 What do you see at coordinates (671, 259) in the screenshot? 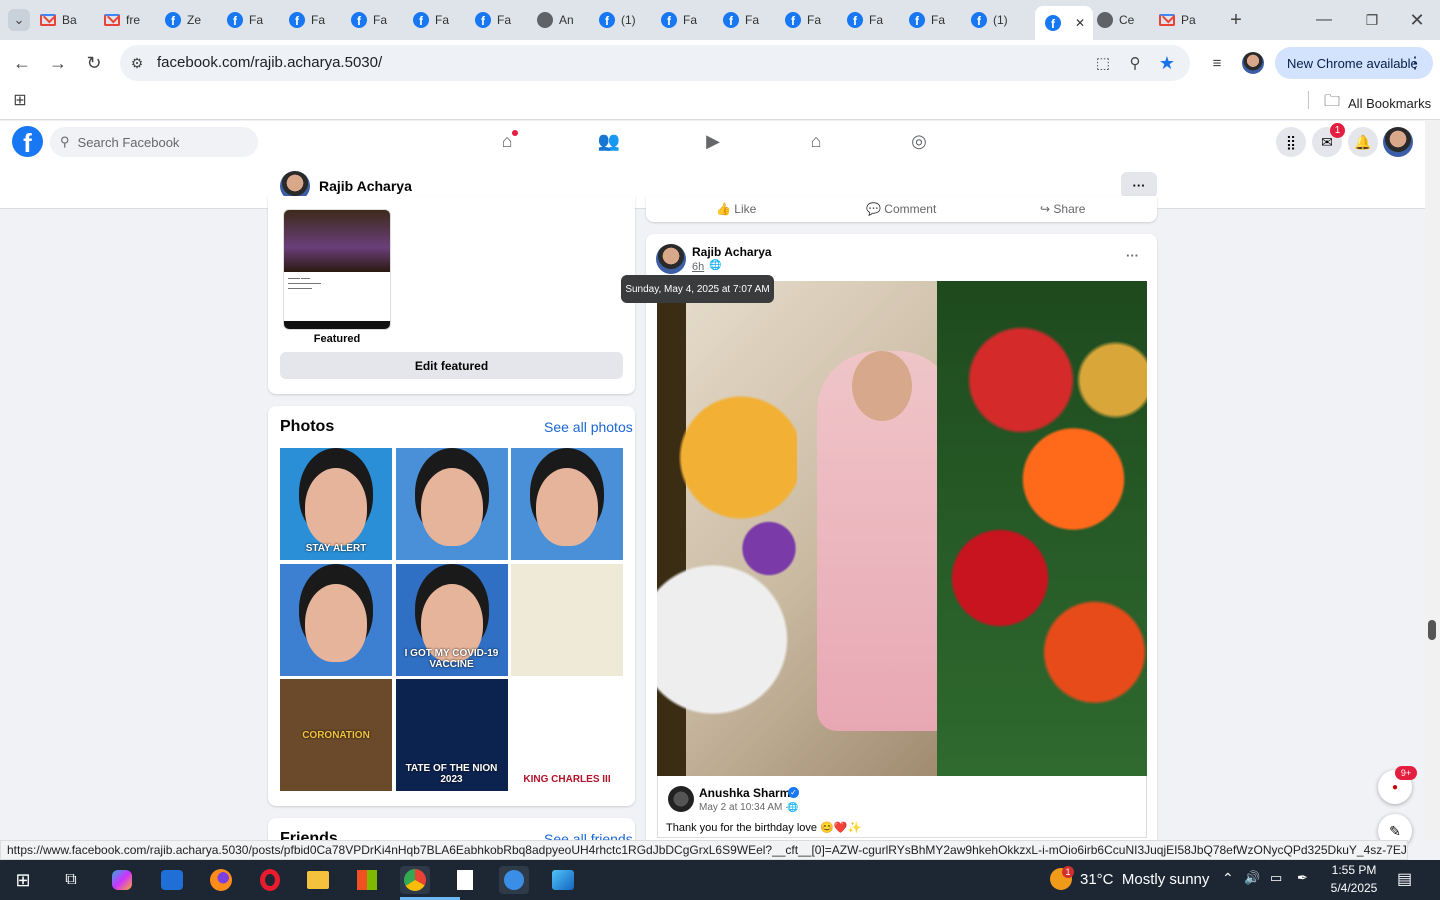
I see `post-author-avatar` at bounding box center [671, 259].